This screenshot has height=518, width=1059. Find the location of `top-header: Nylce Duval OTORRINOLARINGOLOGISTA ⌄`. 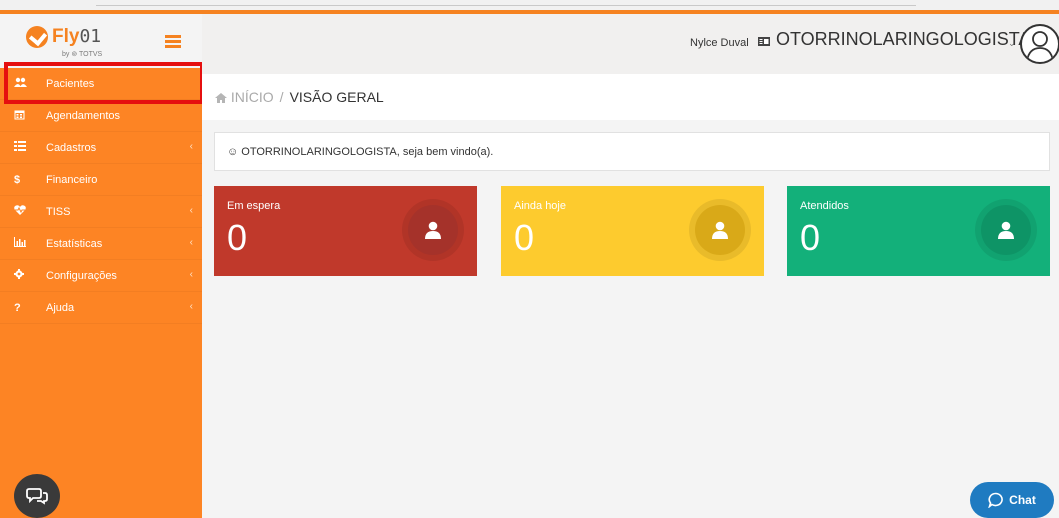

top-header: Nylce Duval OTORRINOLARINGOLOGISTA ⌄ is located at coordinates (630, 44).